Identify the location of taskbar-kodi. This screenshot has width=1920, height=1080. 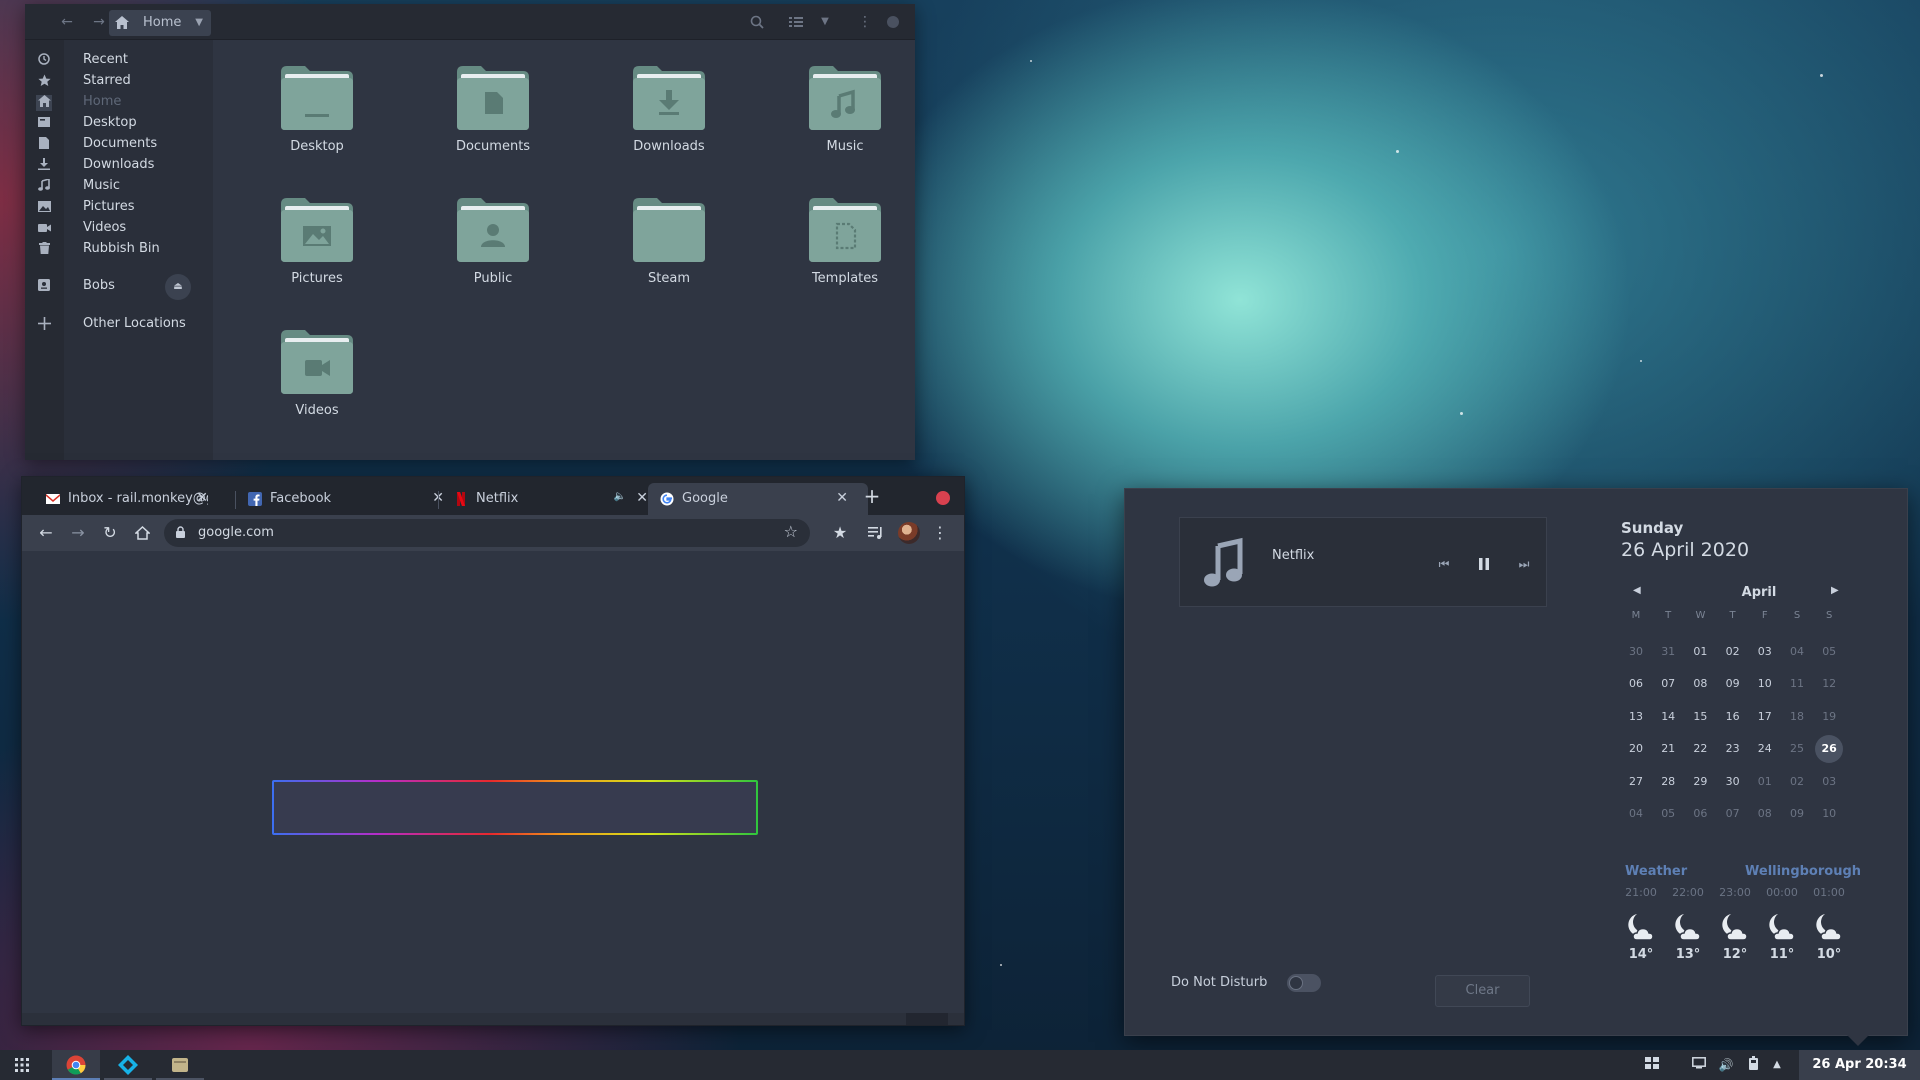
(128, 1065).